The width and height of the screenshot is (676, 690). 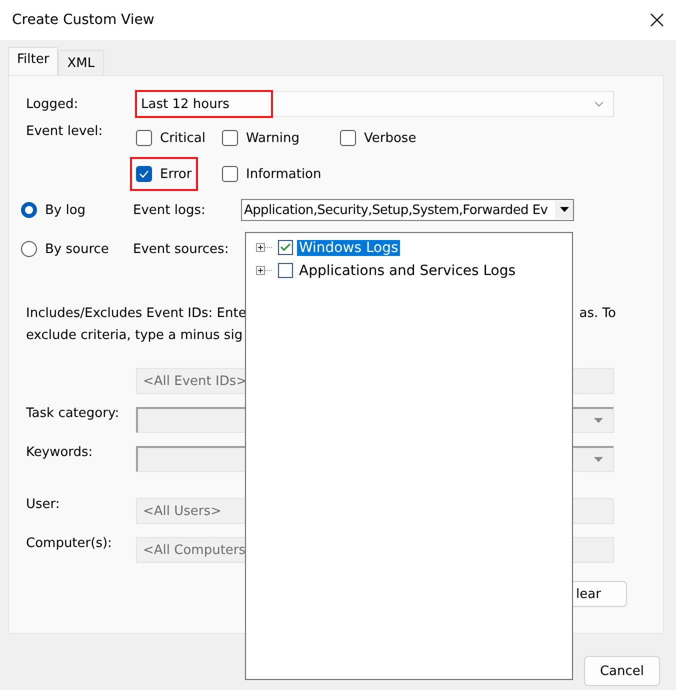 I want to click on field-label: Task category:, so click(x=73, y=413).